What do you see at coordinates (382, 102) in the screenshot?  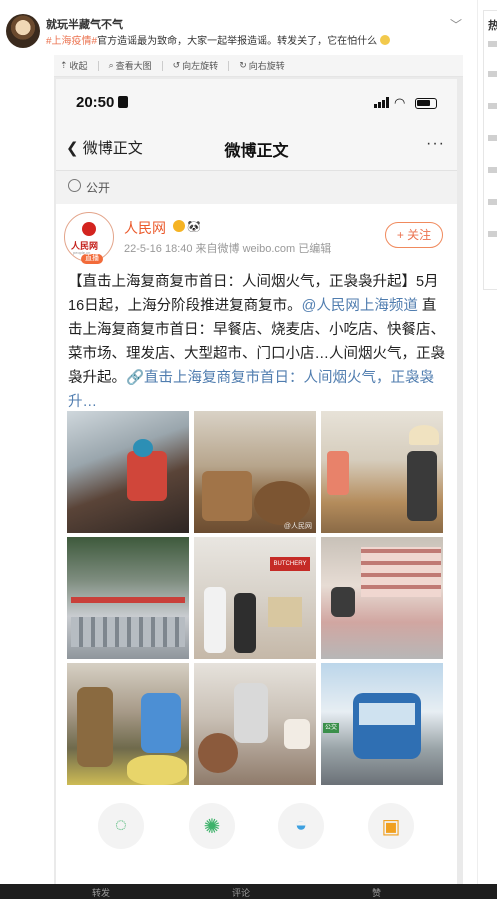 I see `signal-icon` at bounding box center [382, 102].